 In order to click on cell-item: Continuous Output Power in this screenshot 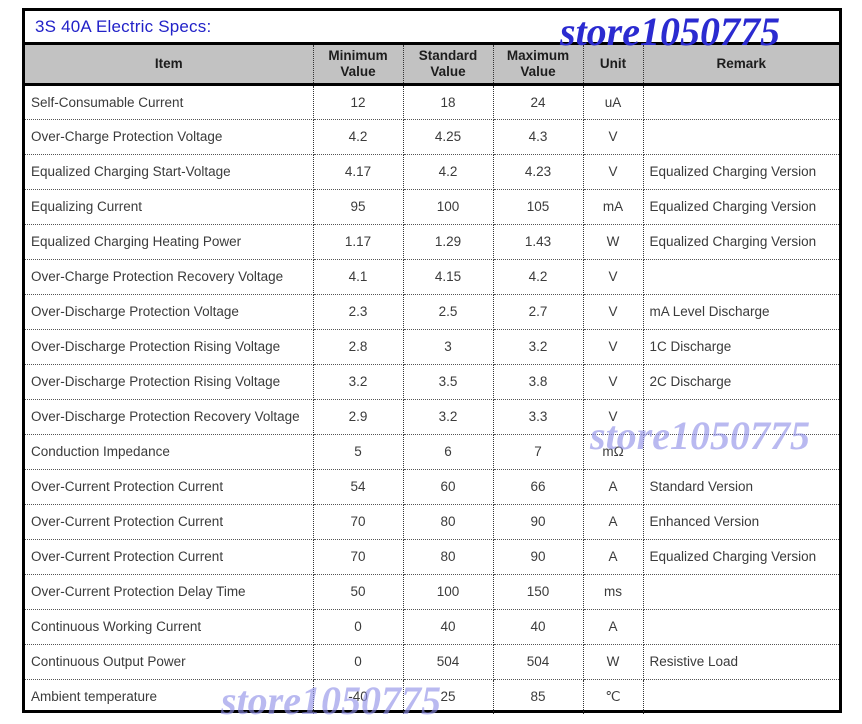, I will do `click(169, 662)`.